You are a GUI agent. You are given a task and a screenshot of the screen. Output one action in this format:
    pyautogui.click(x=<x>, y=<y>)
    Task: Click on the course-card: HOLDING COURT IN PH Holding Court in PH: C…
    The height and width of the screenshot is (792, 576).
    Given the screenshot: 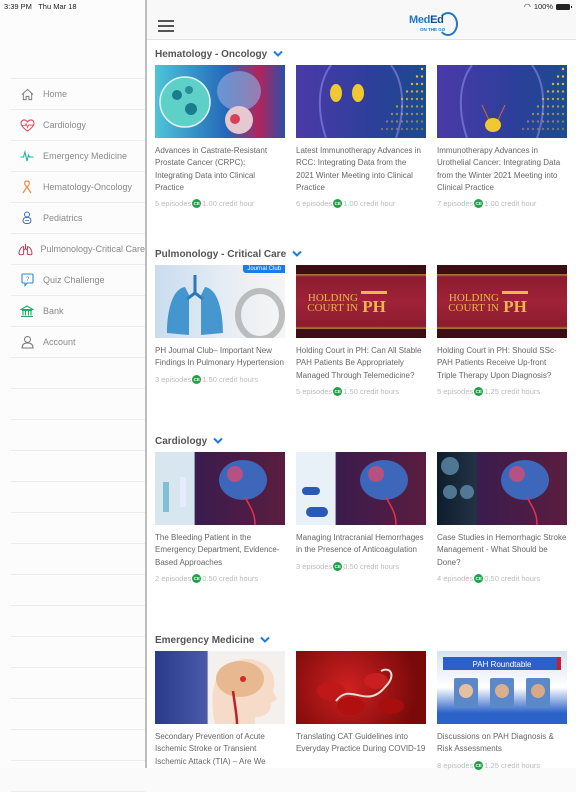 What is the action you would take?
    pyautogui.click(x=361, y=330)
    